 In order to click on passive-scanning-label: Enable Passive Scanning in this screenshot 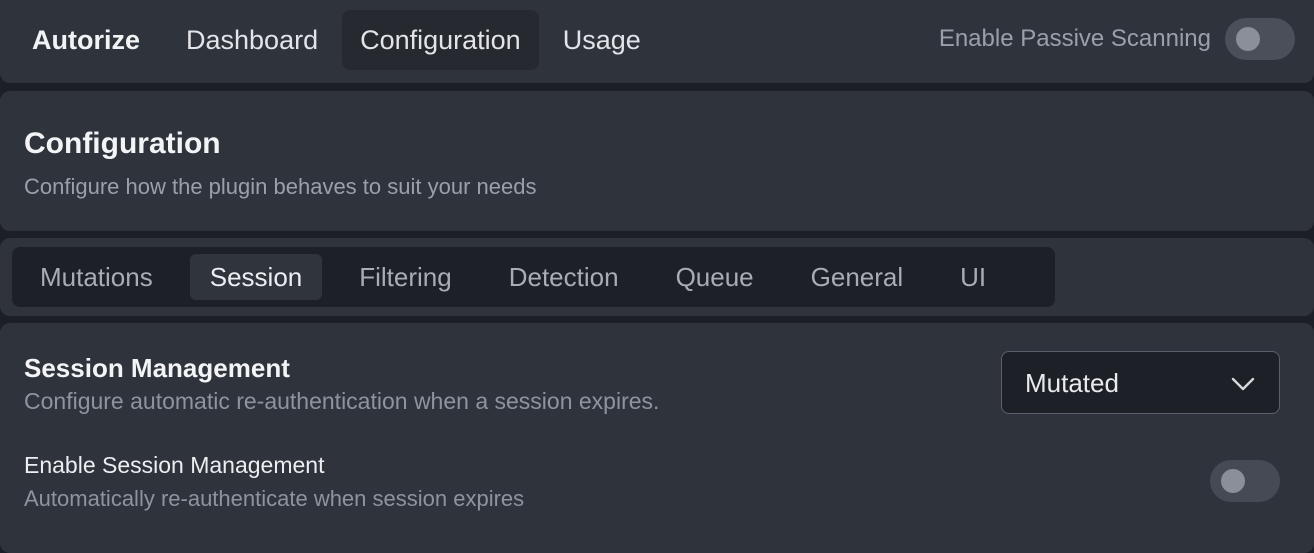, I will do `click(1074, 38)`.